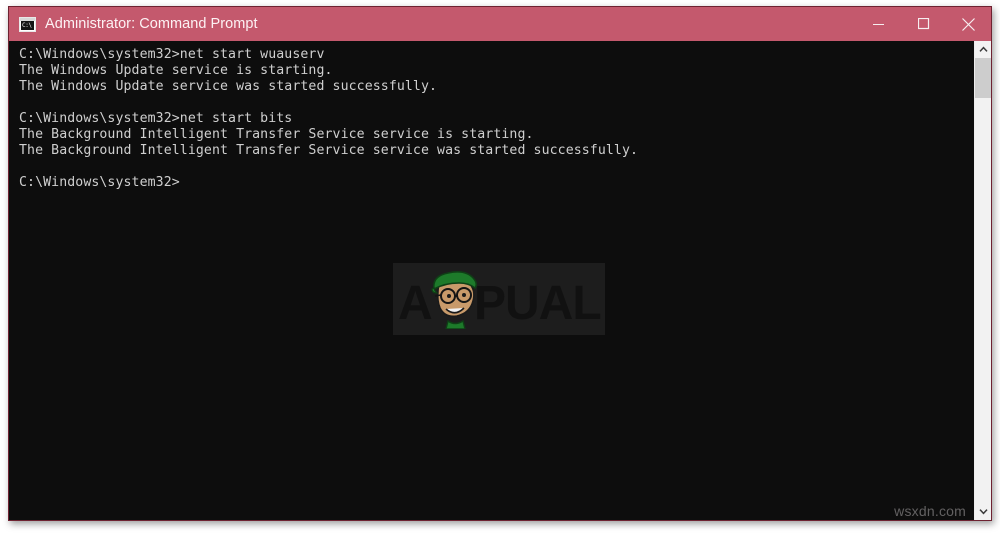 Image resolution: width=1000 pixels, height=533 pixels. Describe the element at coordinates (930, 511) in the screenshot. I see `source-watermark: wsxdn.com` at that location.